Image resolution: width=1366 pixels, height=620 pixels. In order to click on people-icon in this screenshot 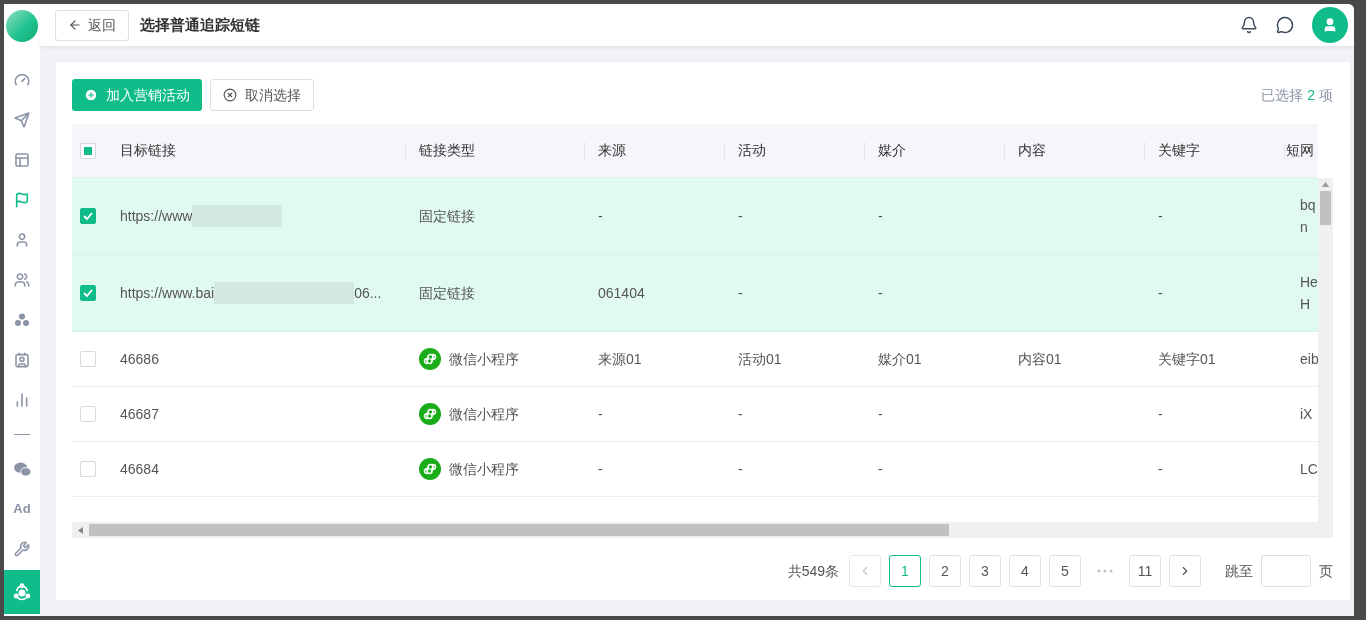, I will do `click(22, 280)`.